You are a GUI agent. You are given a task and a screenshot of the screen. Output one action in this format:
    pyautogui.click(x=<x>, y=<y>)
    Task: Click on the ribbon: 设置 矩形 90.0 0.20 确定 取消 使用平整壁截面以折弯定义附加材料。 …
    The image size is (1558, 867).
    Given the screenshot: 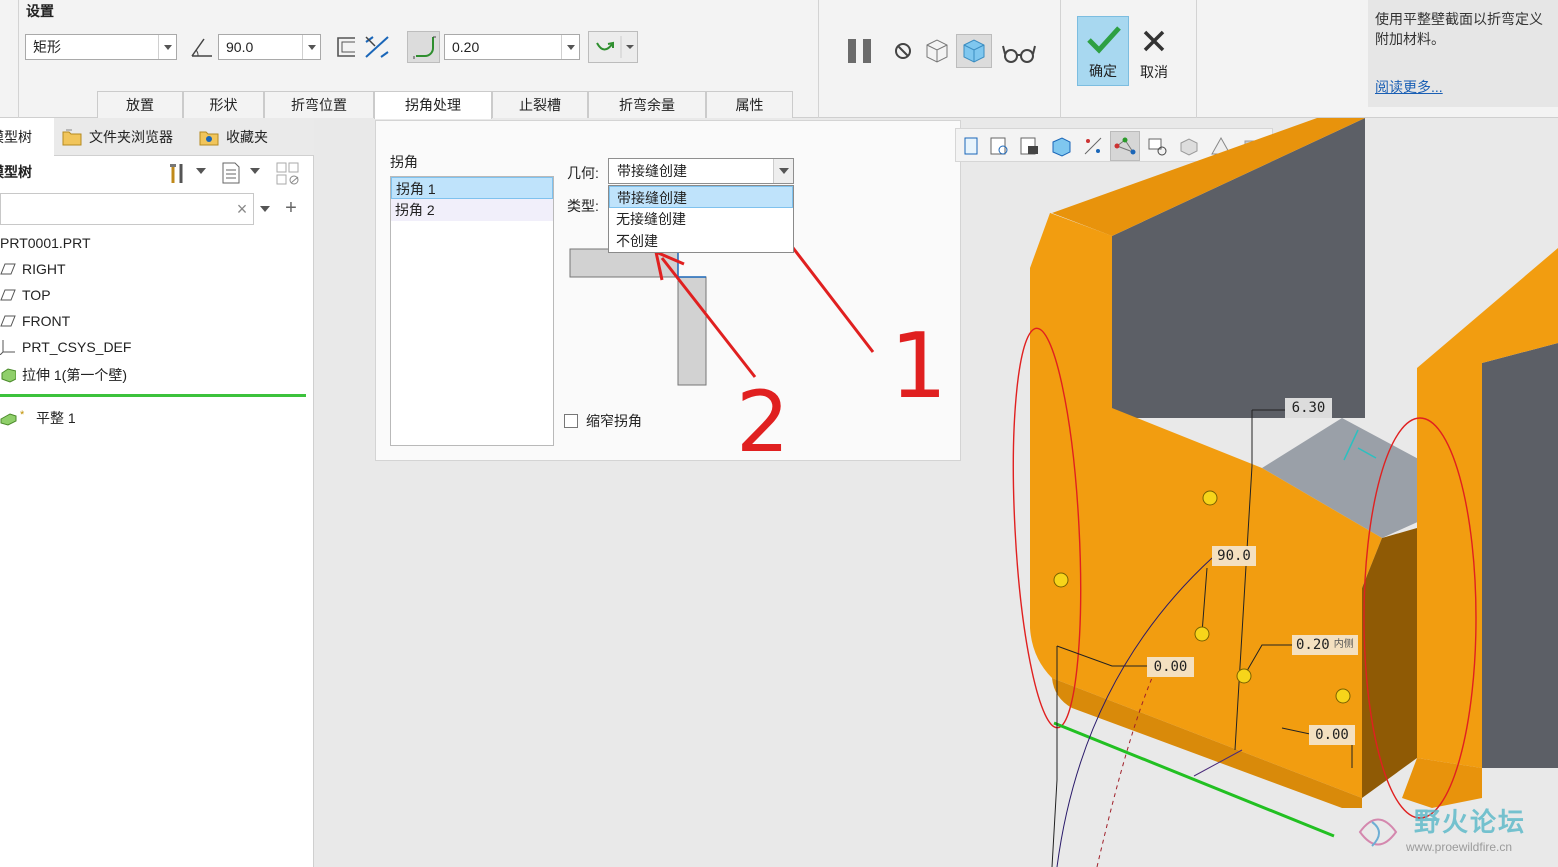 What is the action you would take?
    pyautogui.click(x=779, y=59)
    